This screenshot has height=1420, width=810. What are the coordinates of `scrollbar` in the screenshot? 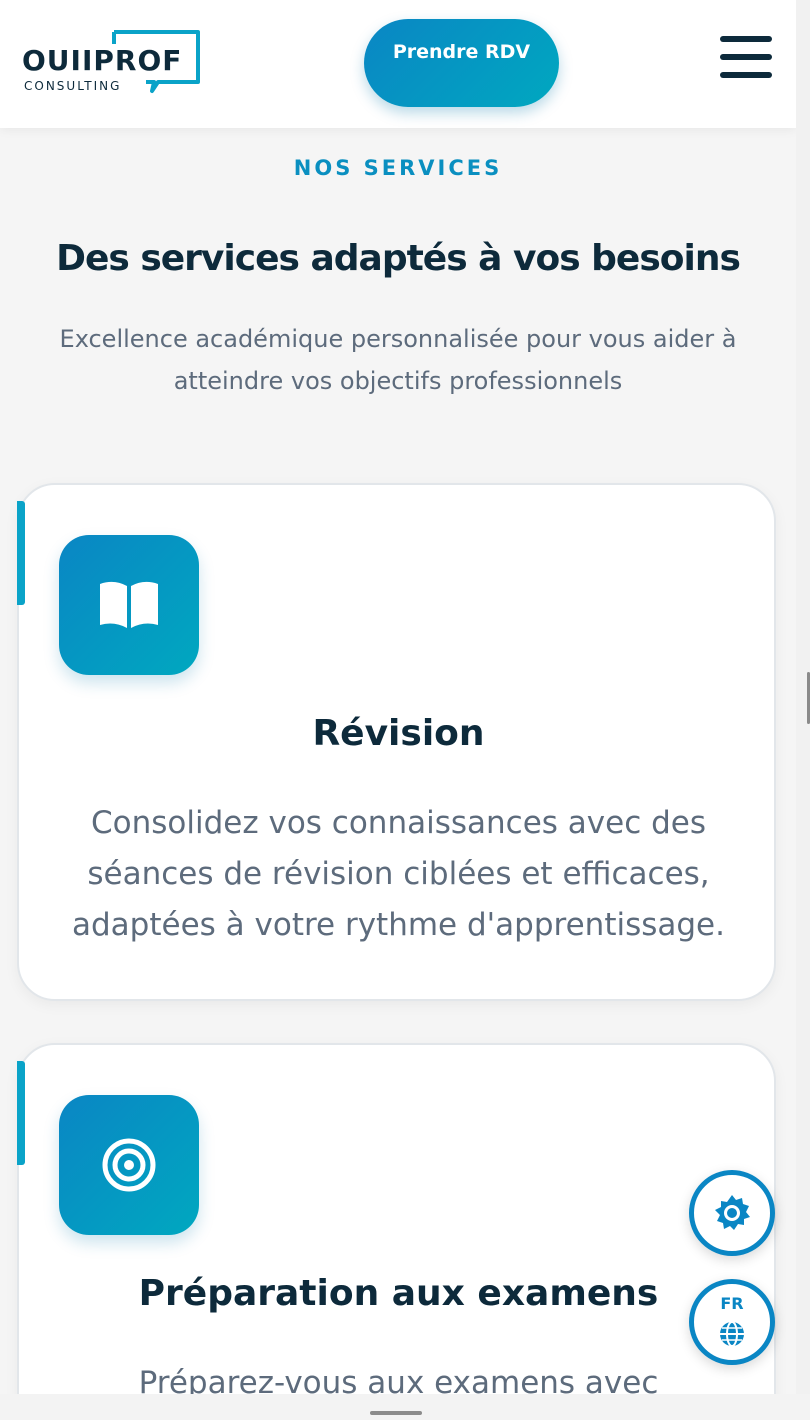 It's located at (803, 697).